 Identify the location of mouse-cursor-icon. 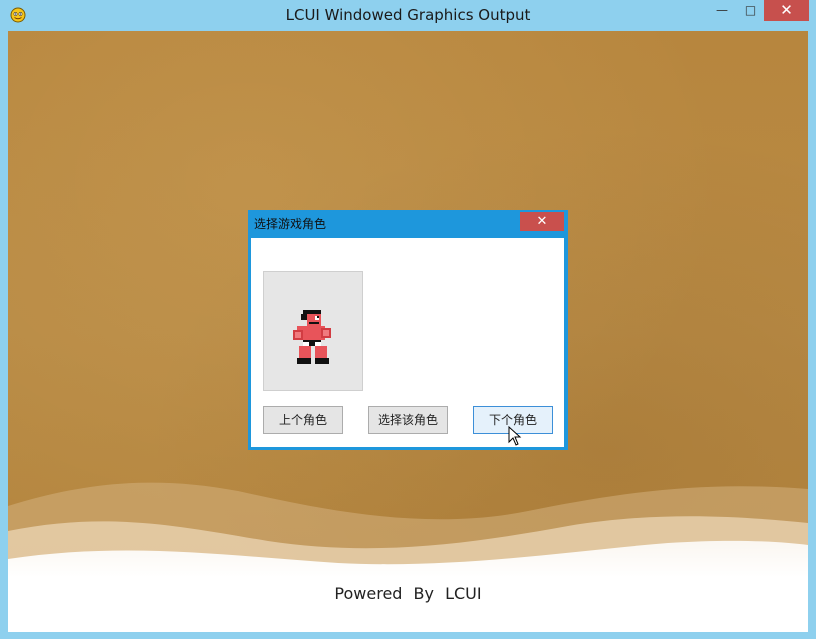
(515, 436).